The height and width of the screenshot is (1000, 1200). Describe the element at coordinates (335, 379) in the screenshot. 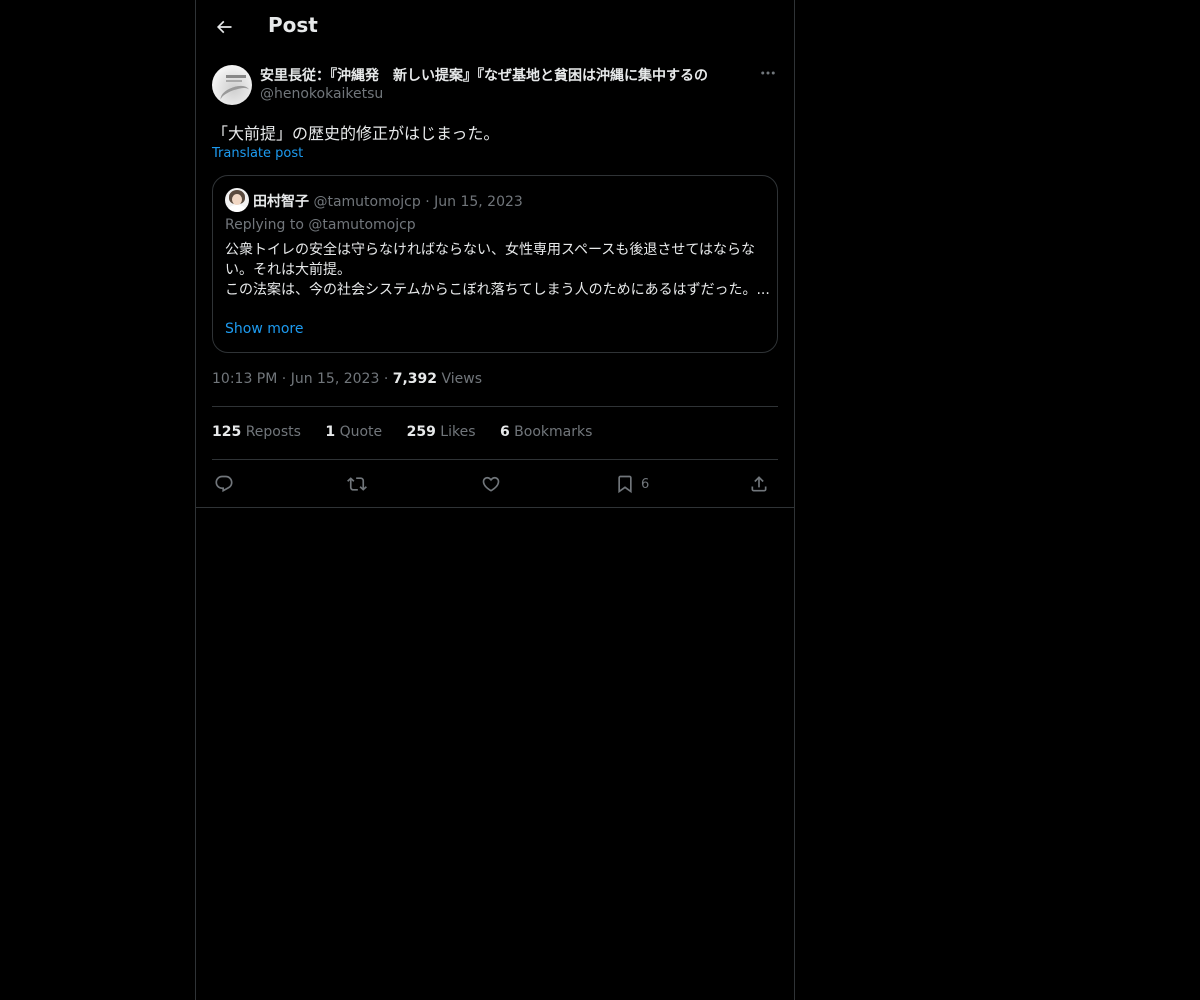

I see `post-date: Jun 15, 2023` at that location.